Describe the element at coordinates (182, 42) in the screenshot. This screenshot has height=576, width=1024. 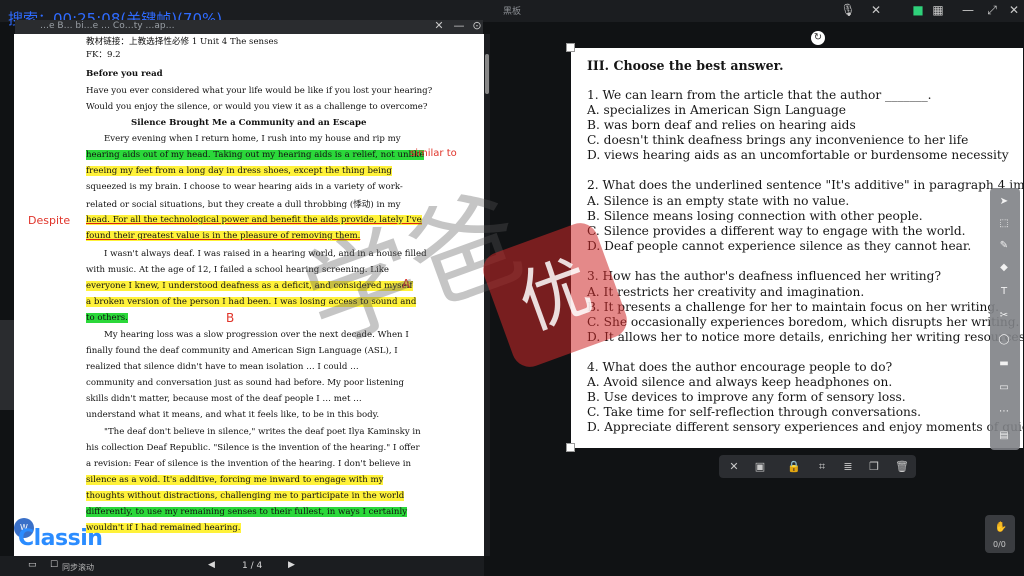
I see `doc-header-line: 教材链接：上教选择性必修 1 Unit 4 The senses` at that location.